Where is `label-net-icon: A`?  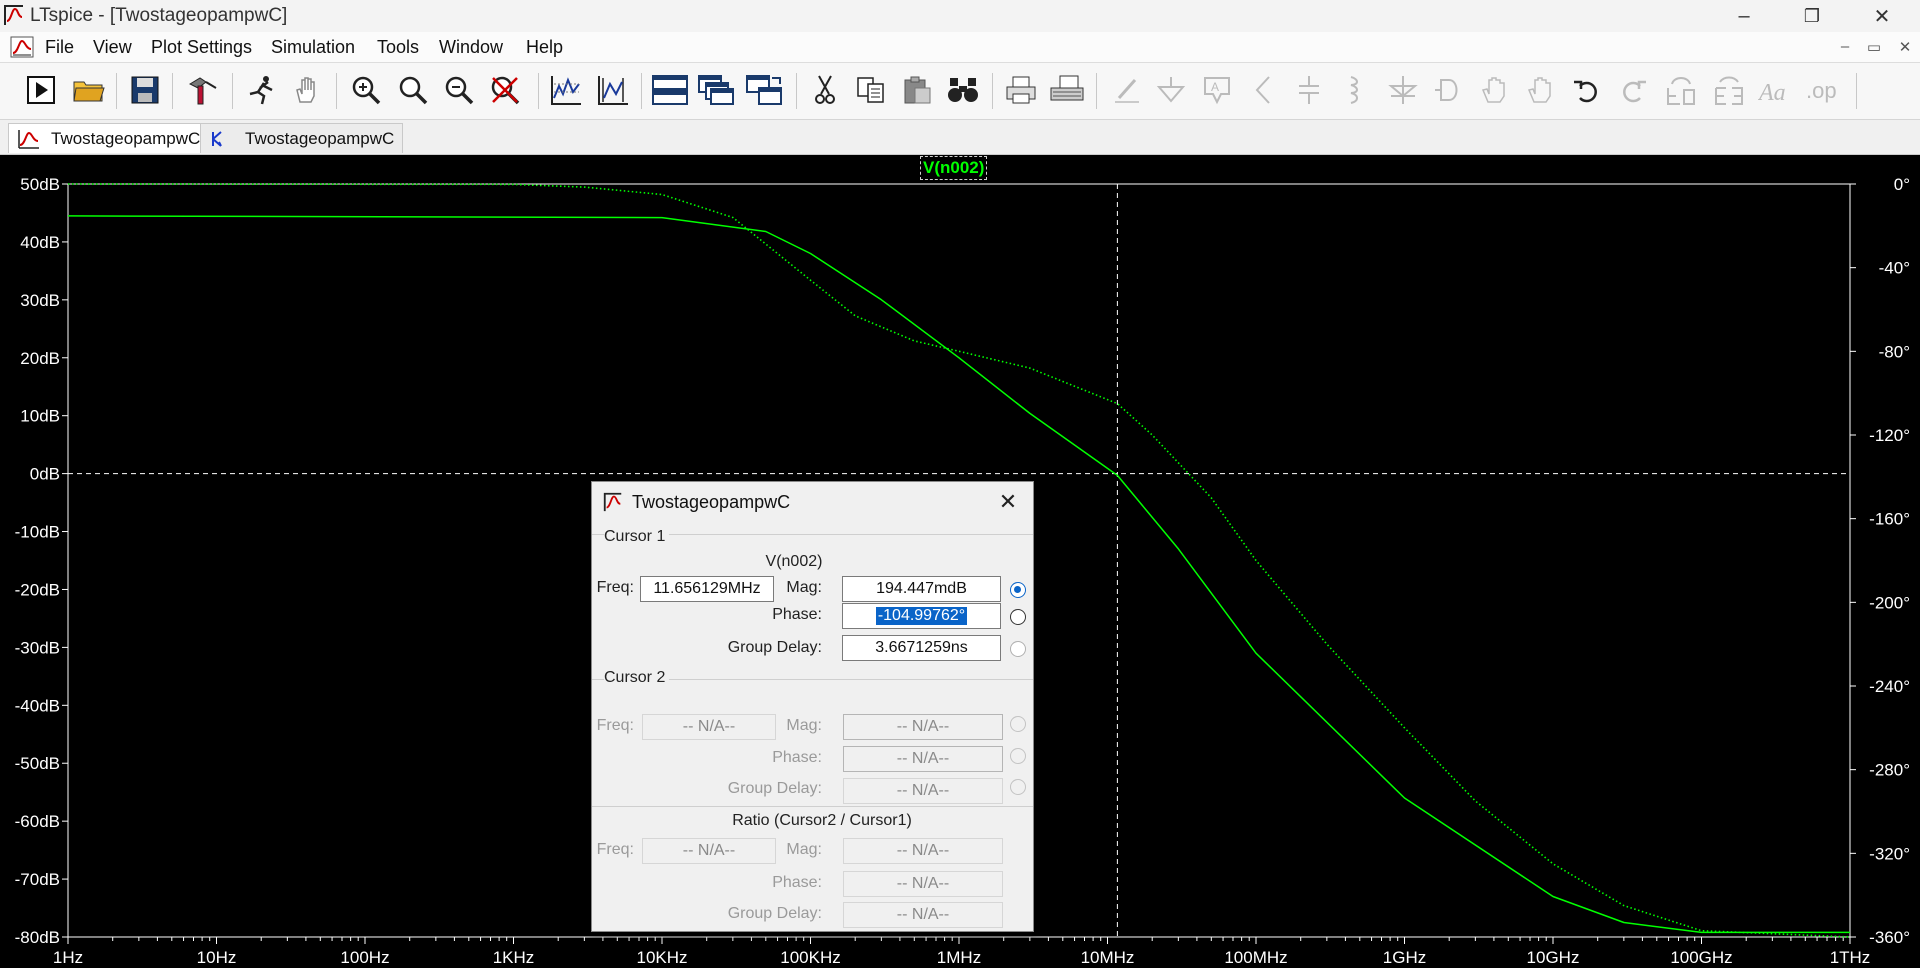
label-net-icon: A is located at coordinates (1217, 90).